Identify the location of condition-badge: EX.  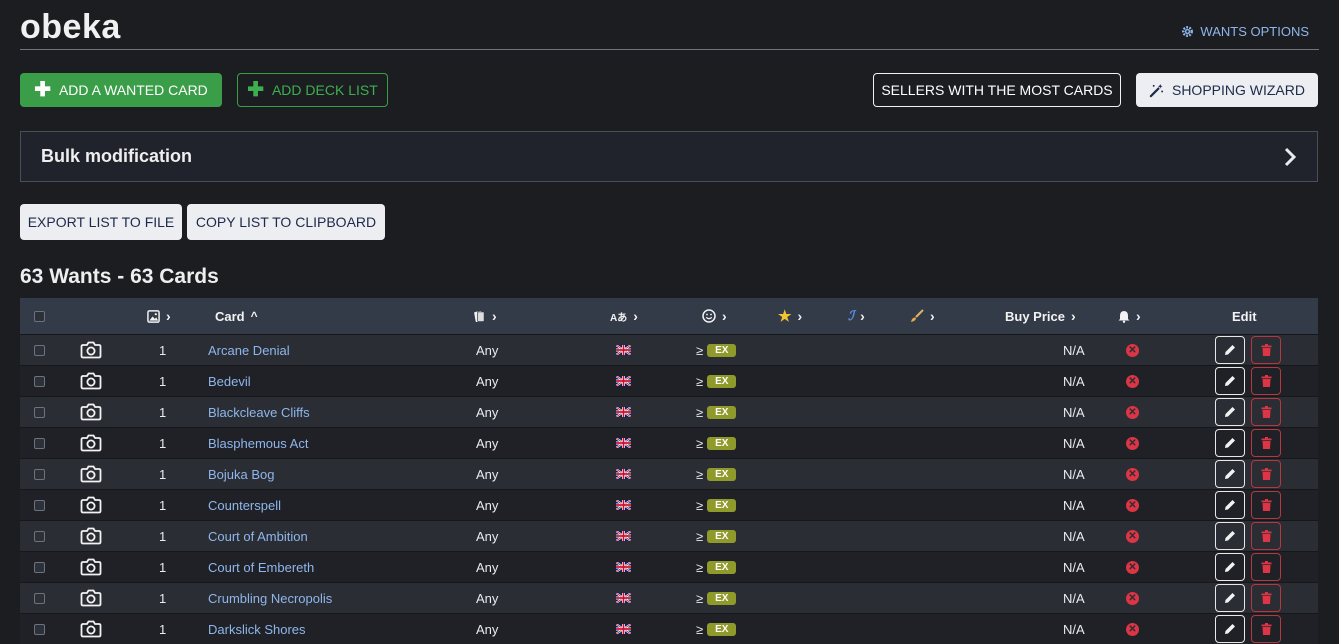
(722, 536).